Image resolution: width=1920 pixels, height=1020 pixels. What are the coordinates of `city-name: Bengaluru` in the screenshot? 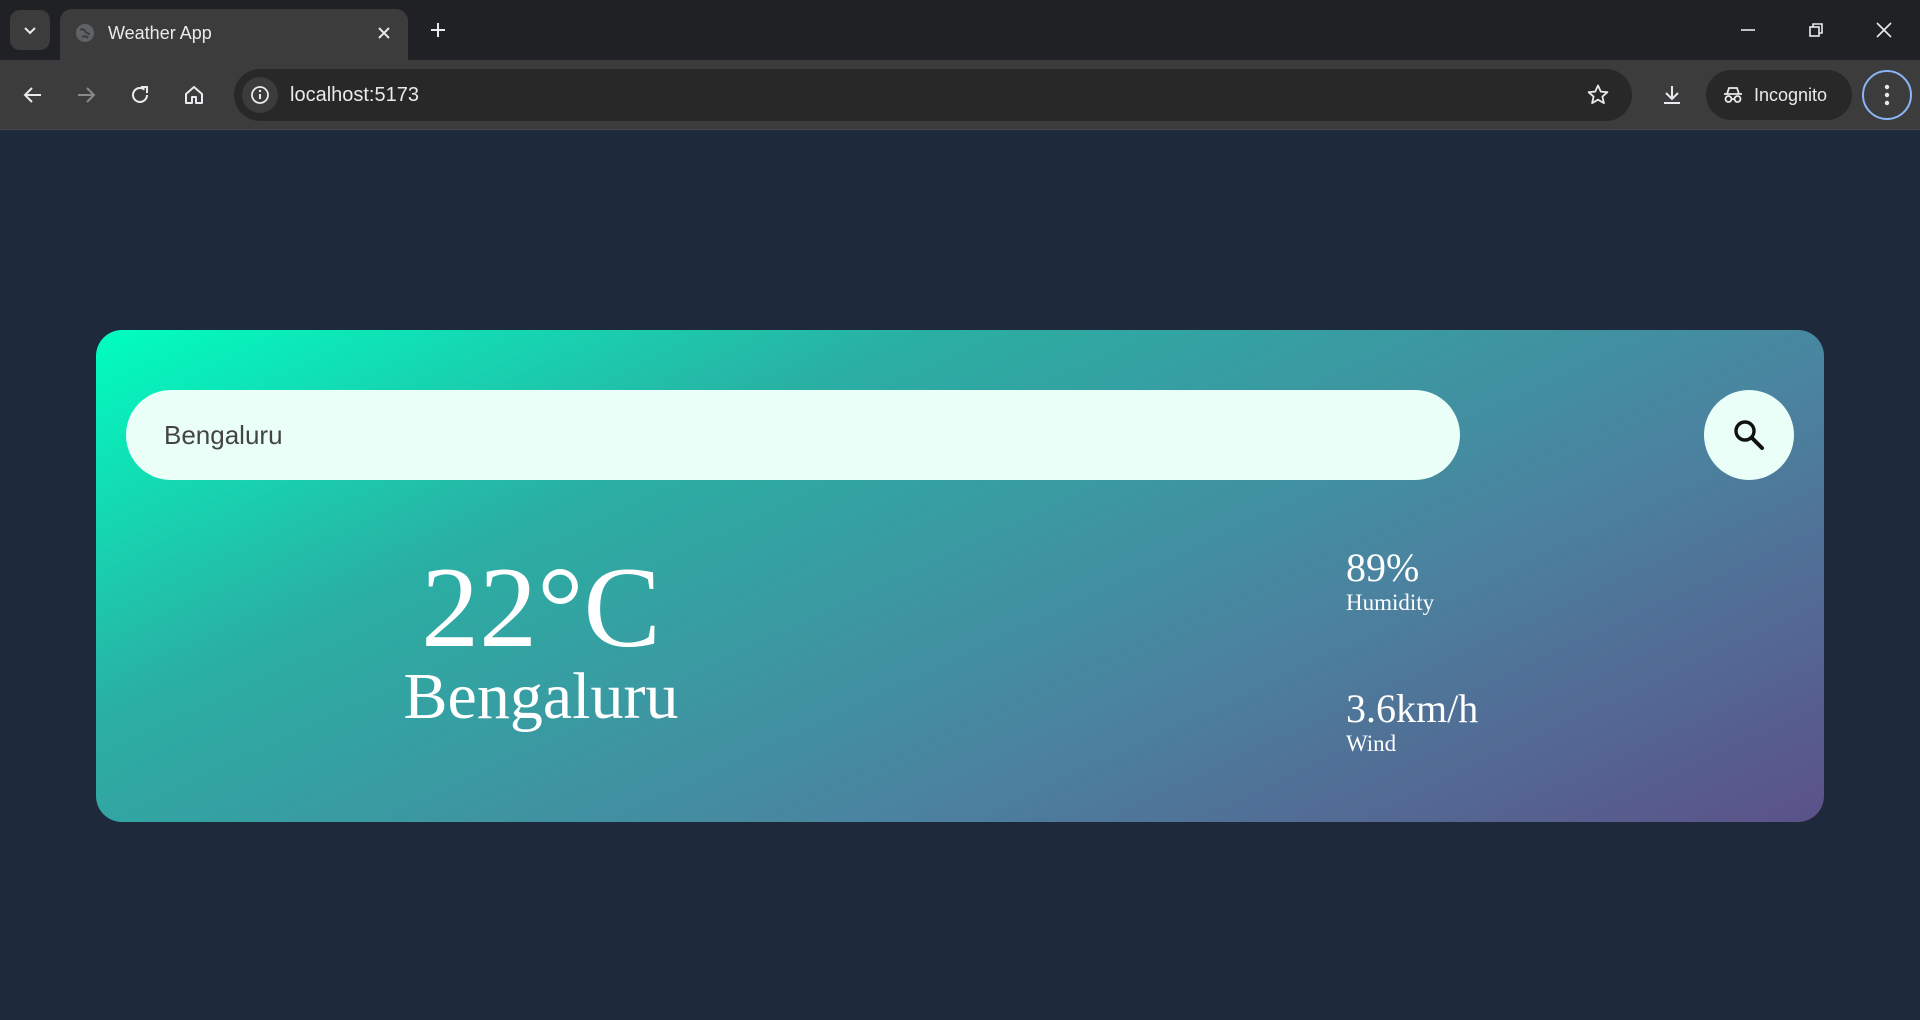 It's located at (541, 696).